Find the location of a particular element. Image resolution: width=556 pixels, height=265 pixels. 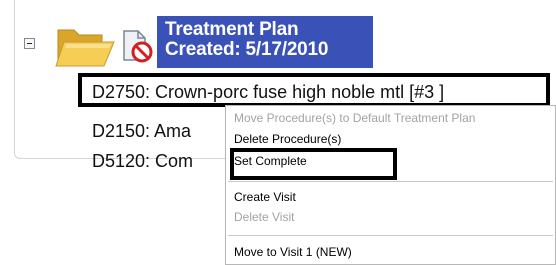

menu-item-delete-procedures: Delete Procedure(s) is located at coordinates (287, 139).